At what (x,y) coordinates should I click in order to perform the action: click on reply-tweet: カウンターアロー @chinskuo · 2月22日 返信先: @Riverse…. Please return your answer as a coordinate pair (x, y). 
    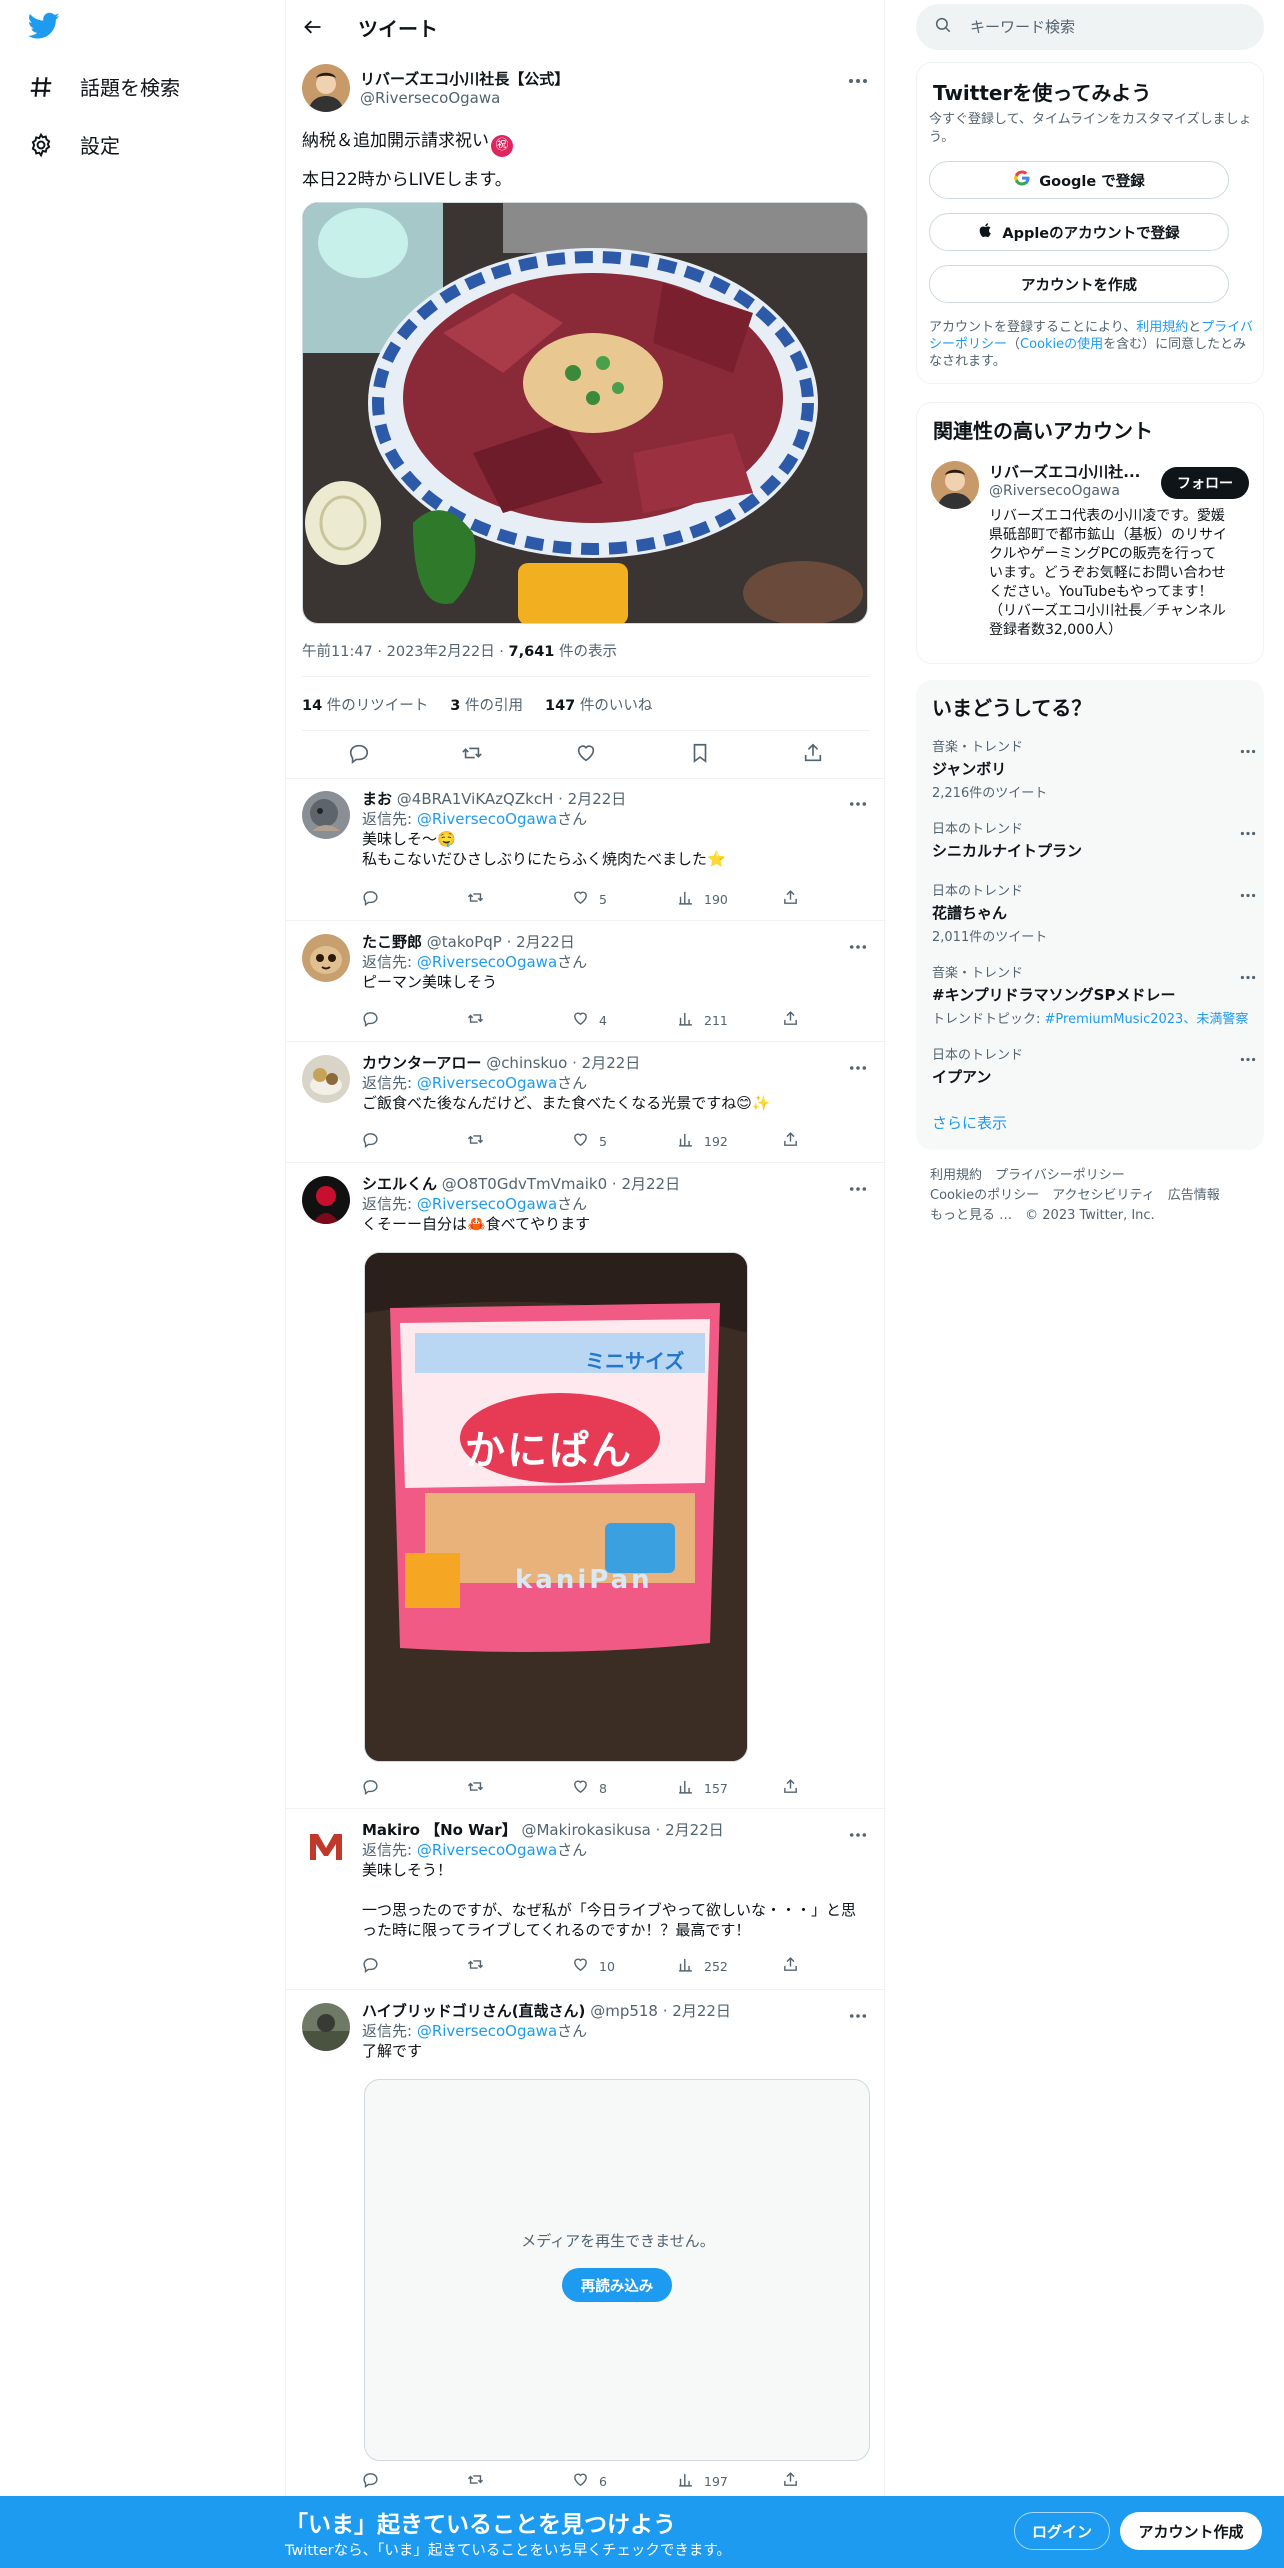
    Looking at the image, I should click on (586, 1103).